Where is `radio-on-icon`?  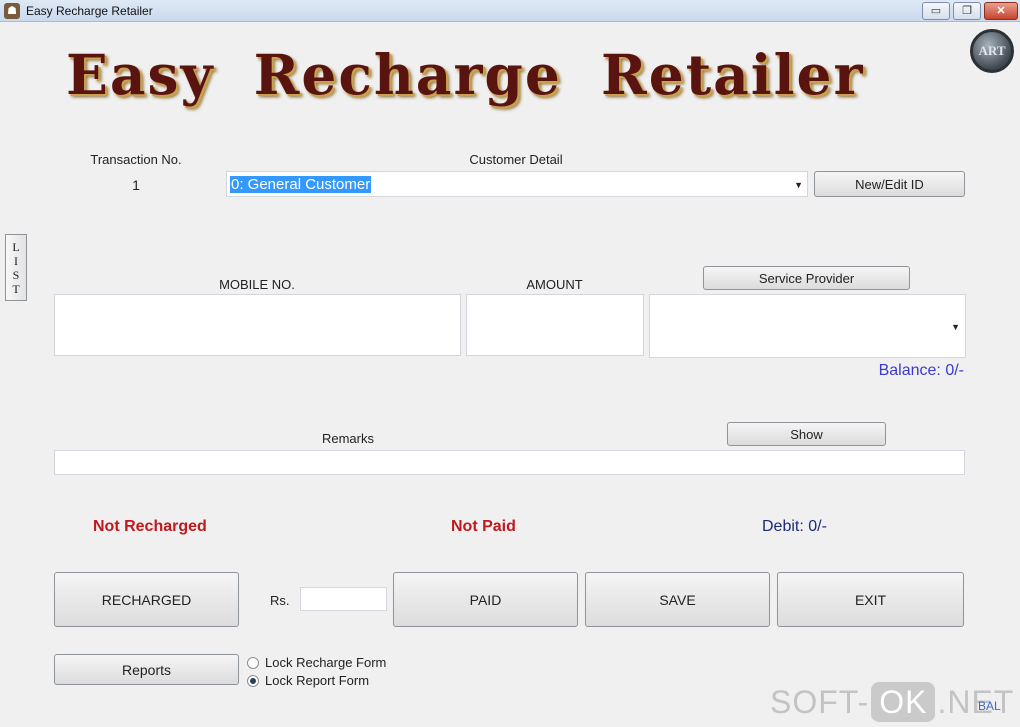
radio-on-icon is located at coordinates (253, 680).